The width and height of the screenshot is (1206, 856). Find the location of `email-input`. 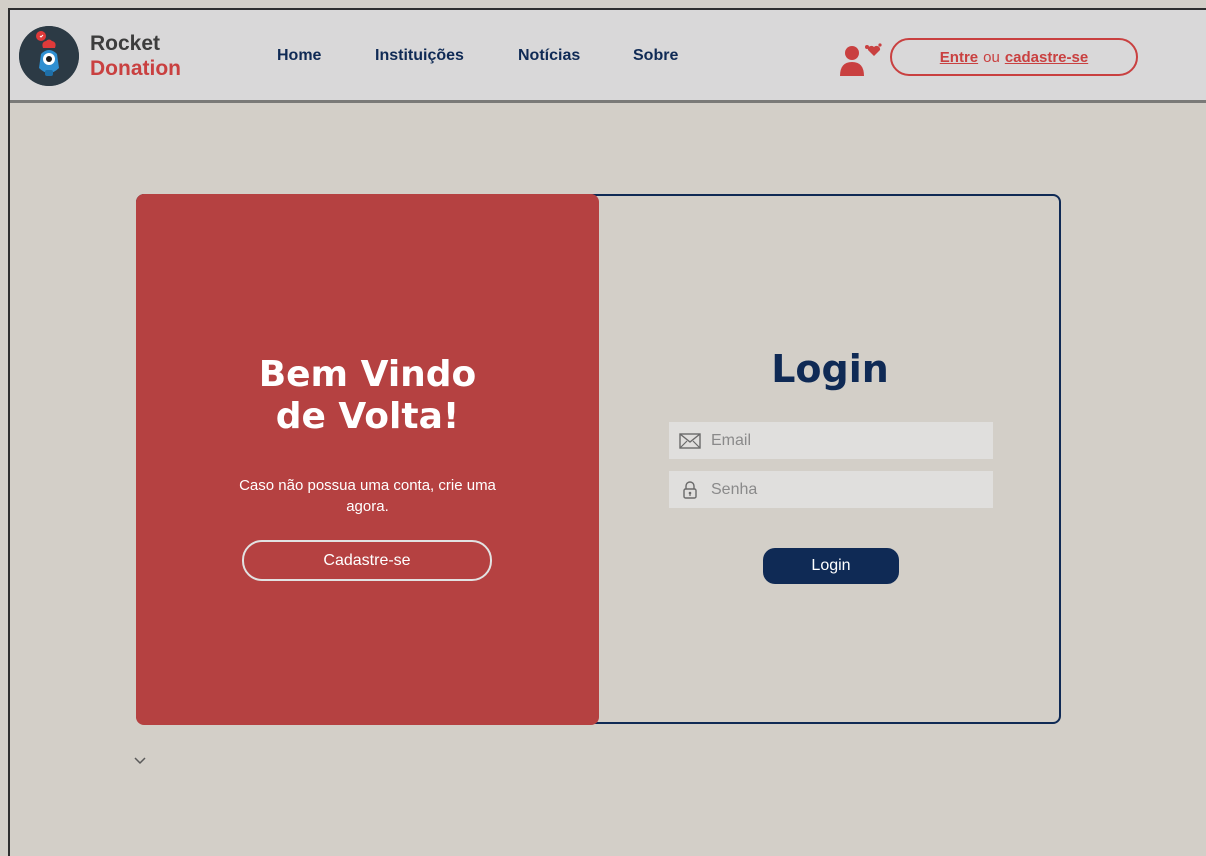

email-input is located at coordinates (852, 440).